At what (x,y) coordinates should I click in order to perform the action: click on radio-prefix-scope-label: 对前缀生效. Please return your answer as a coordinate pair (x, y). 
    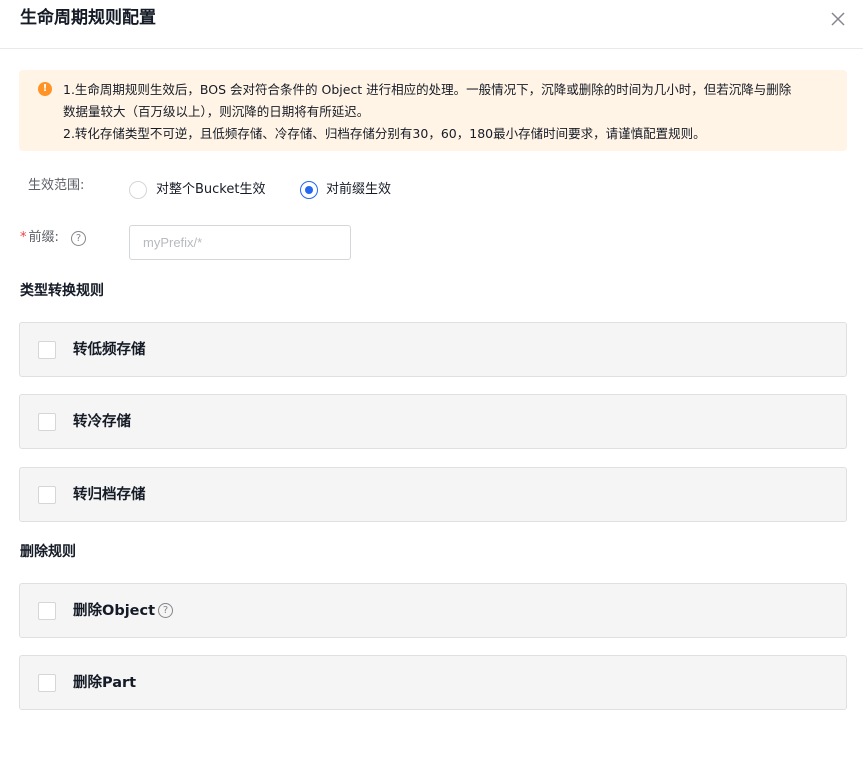
    Looking at the image, I should click on (358, 190).